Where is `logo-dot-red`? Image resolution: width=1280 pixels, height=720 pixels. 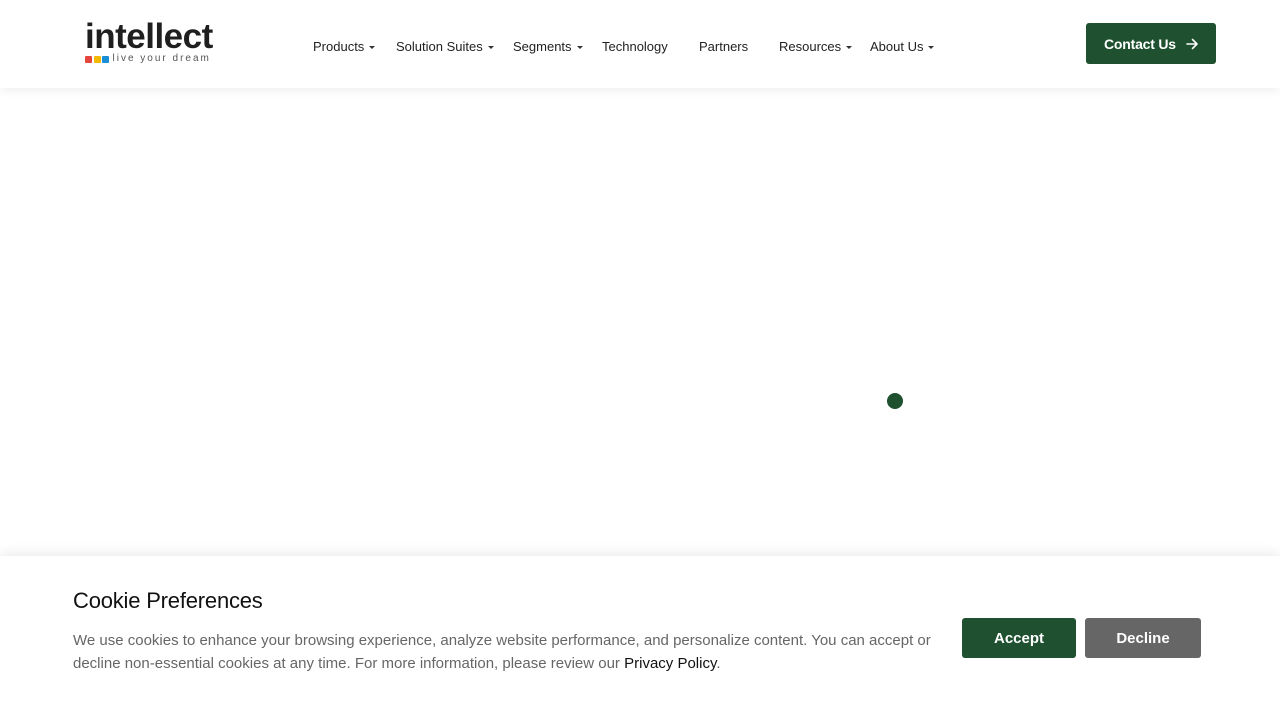
logo-dot-red is located at coordinates (88, 59).